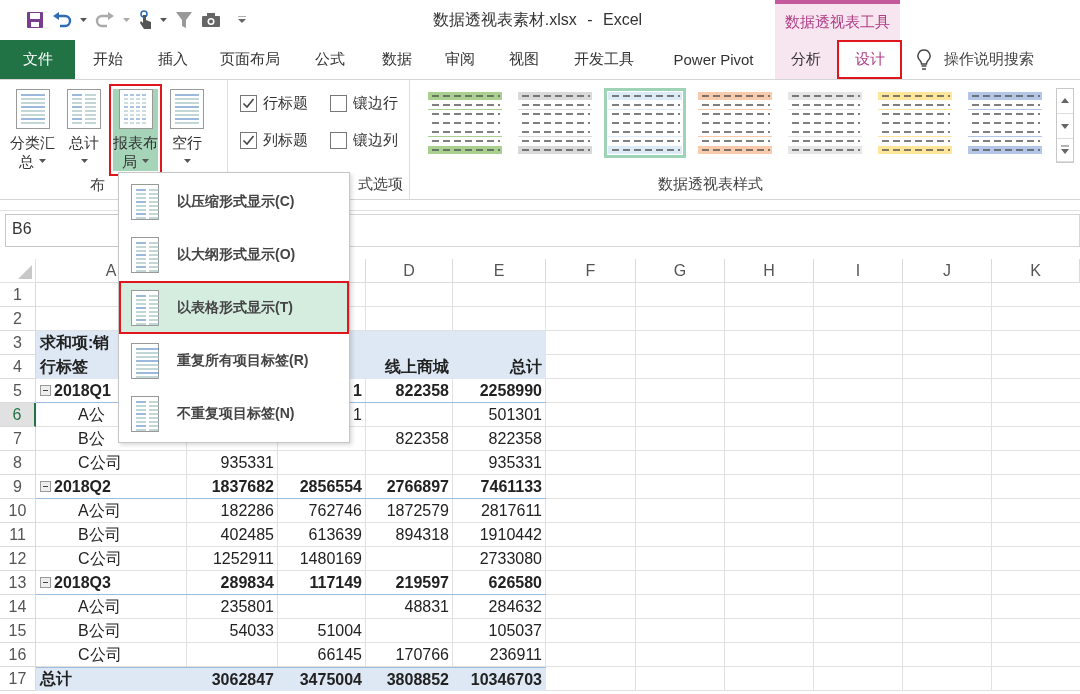  I want to click on pivot-style-thumbnail, so click(645, 123).